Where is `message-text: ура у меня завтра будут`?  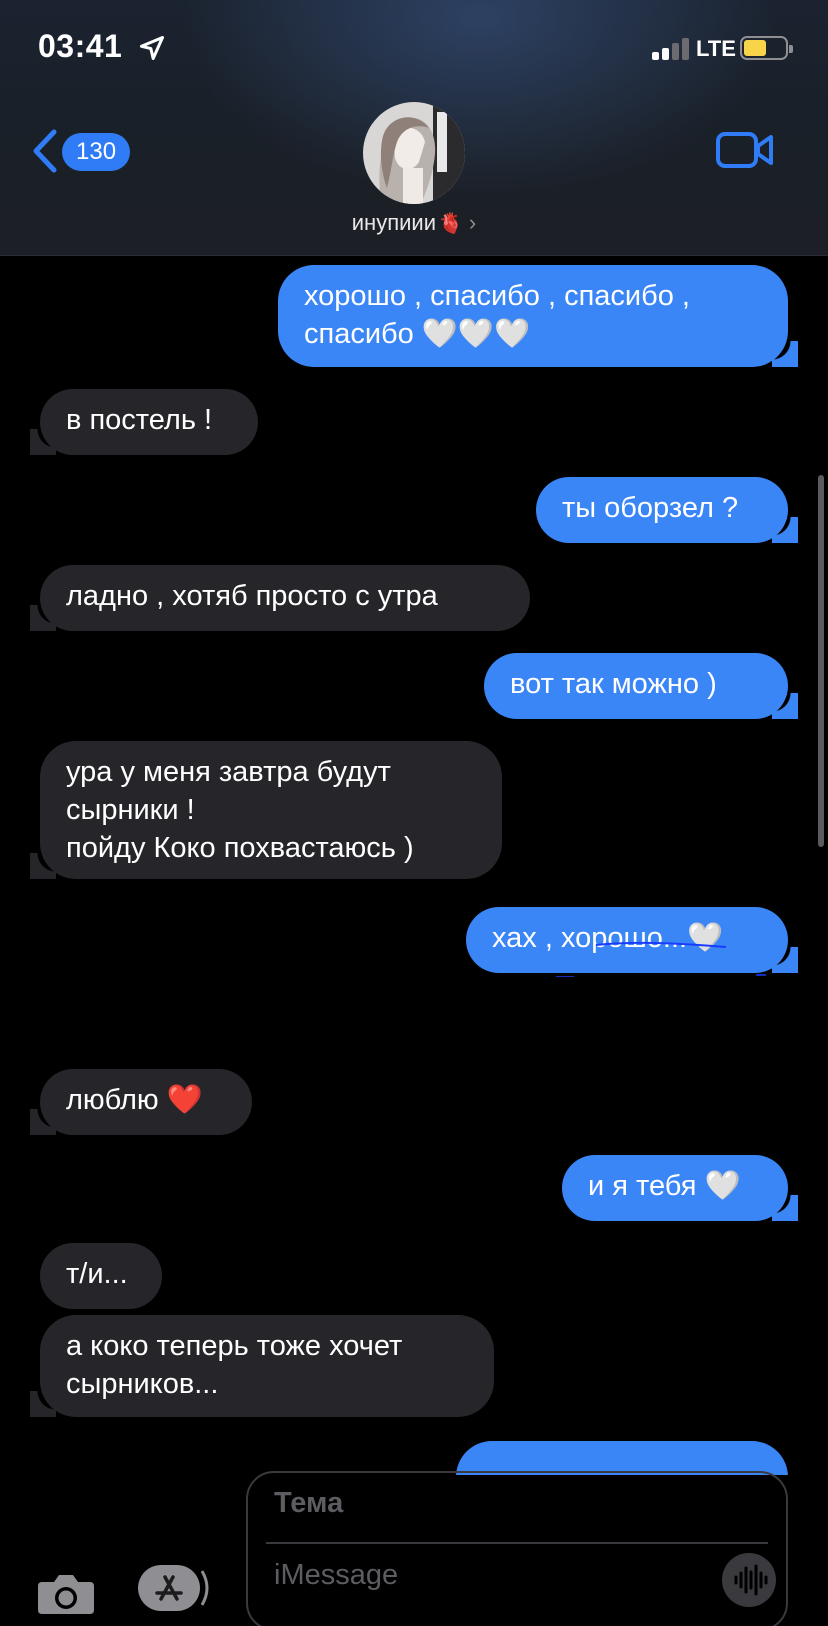
message-text: ура у меня завтра будут is located at coordinates (228, 772).